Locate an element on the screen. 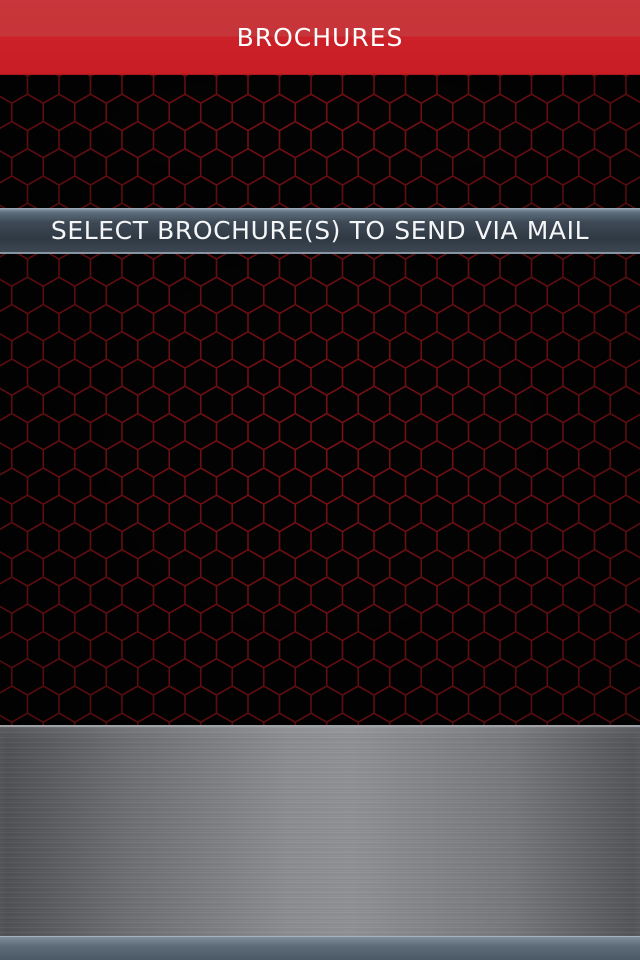  header-bar: BROCHURES is located at coordinates (320, 37).